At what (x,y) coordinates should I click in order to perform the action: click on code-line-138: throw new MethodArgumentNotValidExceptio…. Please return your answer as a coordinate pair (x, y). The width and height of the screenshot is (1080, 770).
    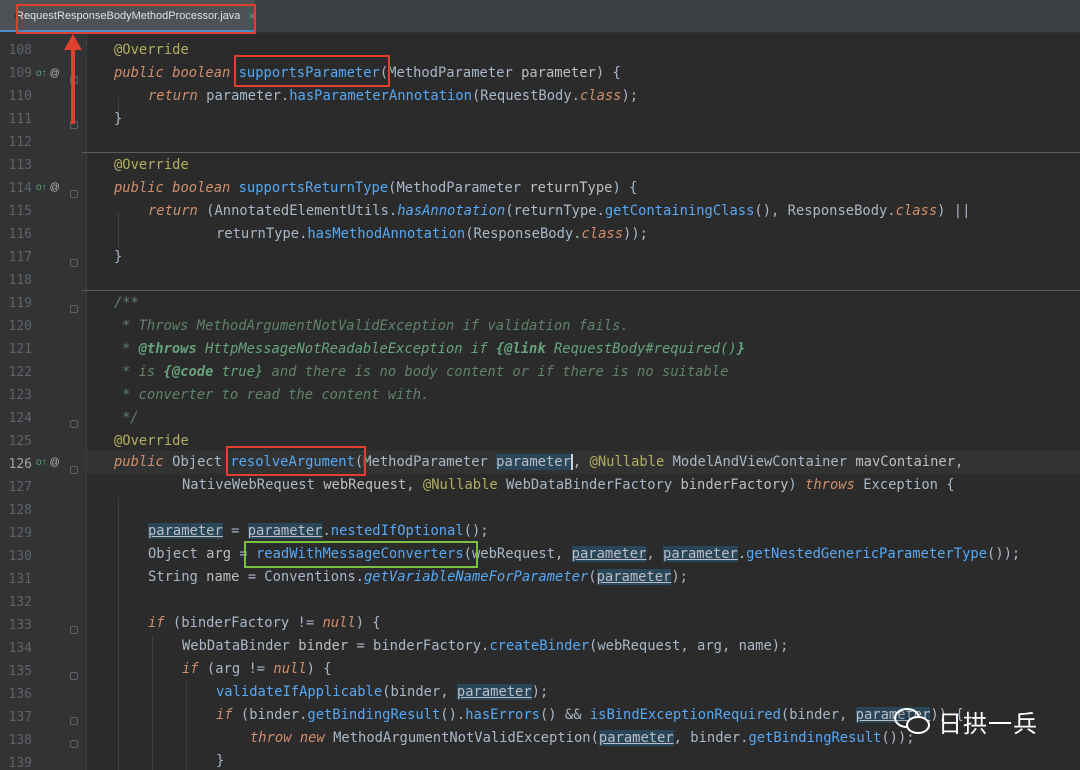
    Looking at the image, I should click on (582, 738).